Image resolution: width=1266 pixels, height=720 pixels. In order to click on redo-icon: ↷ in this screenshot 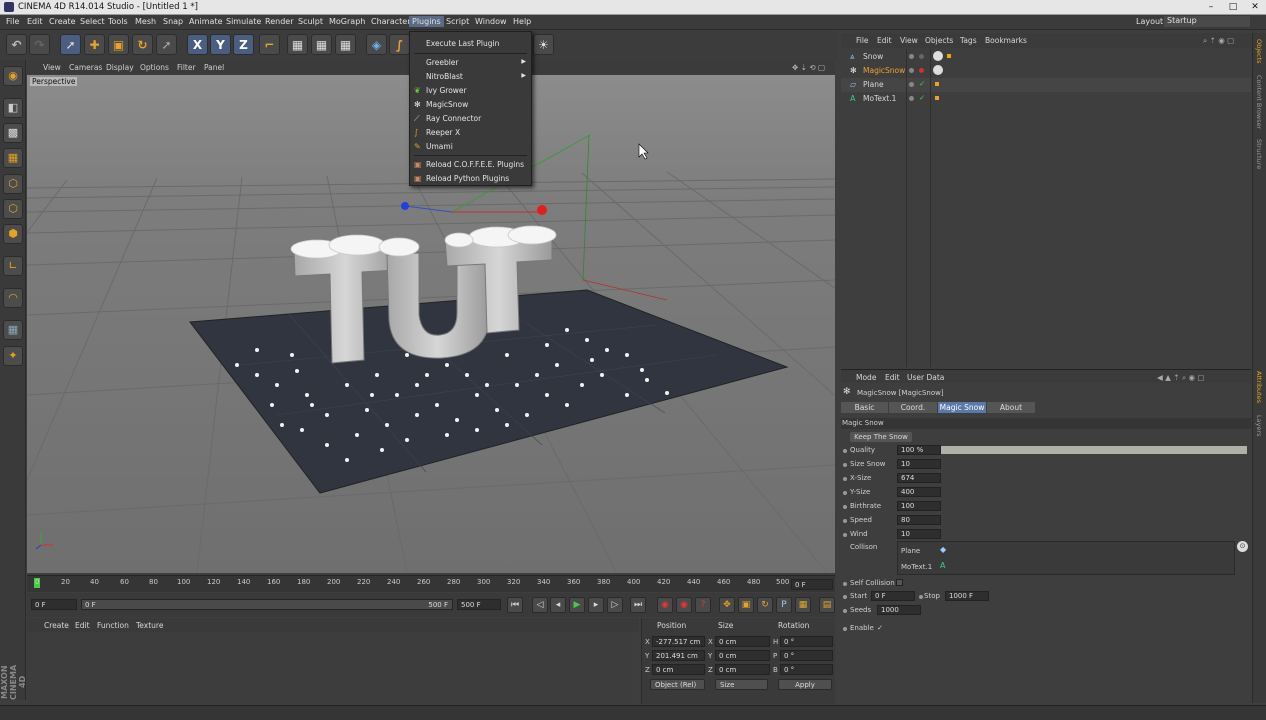, I will do `click(39, 44)`.